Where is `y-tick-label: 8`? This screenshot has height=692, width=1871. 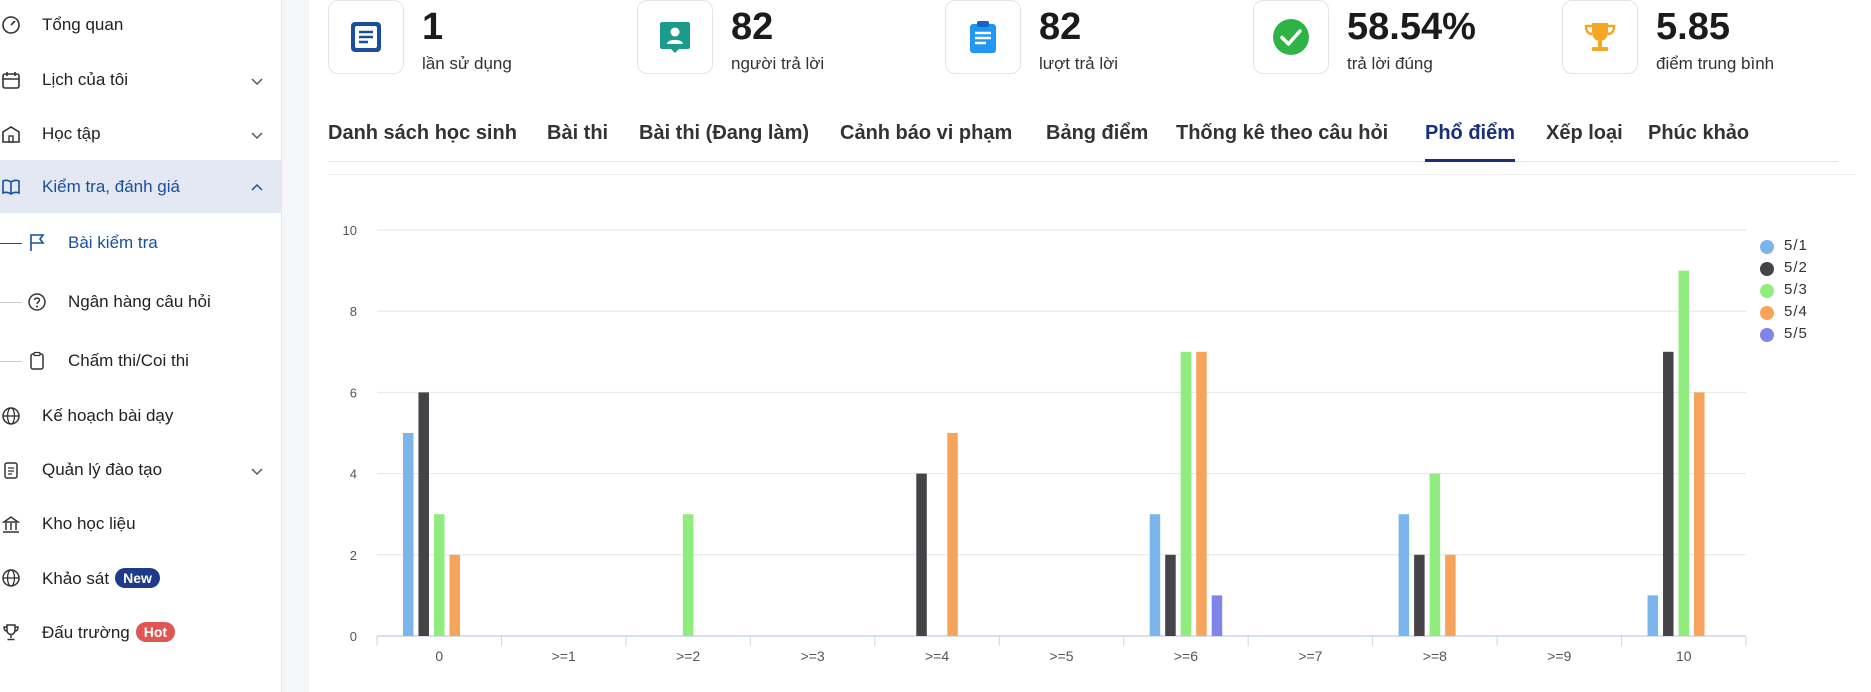
y-tick-label: 8 is located at coordinates (353, 311).